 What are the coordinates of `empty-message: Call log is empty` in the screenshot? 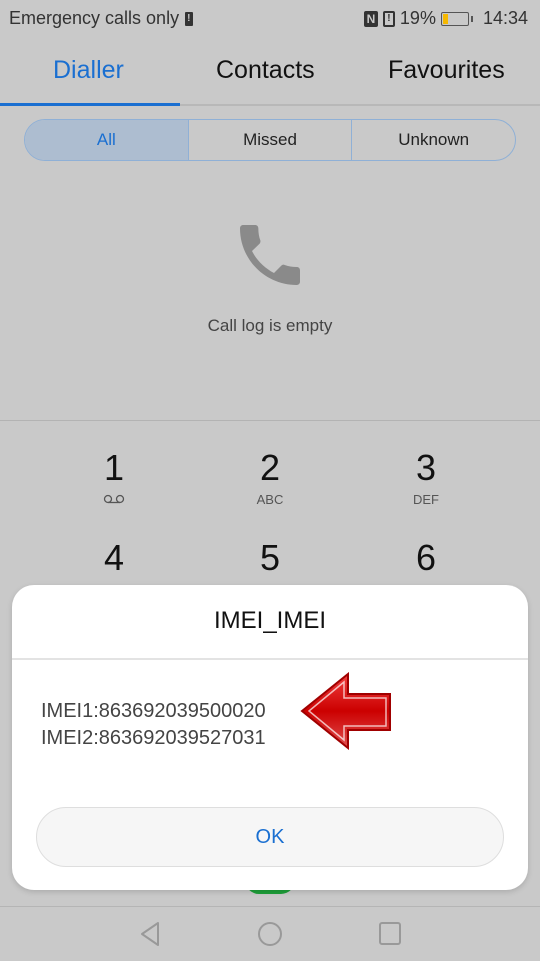 It's located at (270, 325).